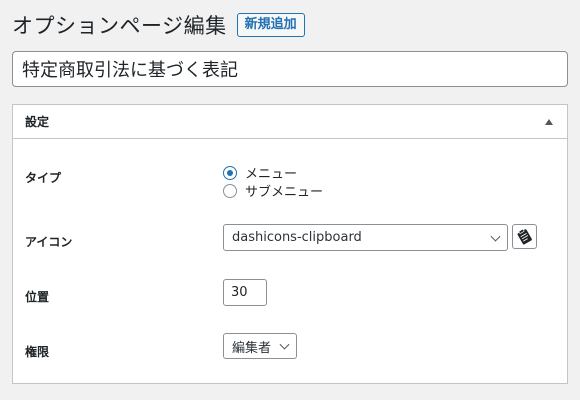  Describe the element at coordinates (290, 69) in the screenshot. I see `title-input: 特定商取引法に基づく表記` at that location.